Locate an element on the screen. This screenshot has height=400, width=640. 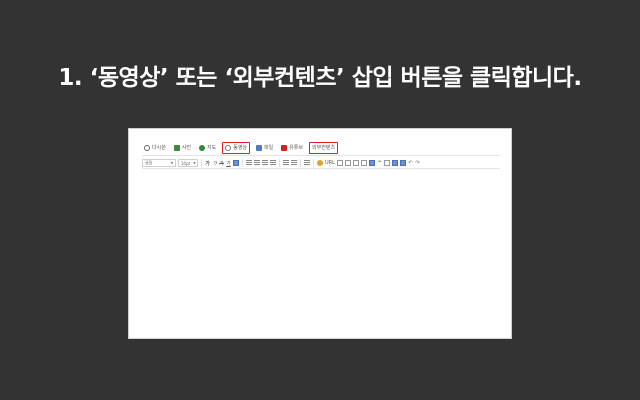
attach-toolbar: 다시쓴 사진 지도 동영상 파일 유튜브 외부컨텐츠 is located at coordinates (321, 148).